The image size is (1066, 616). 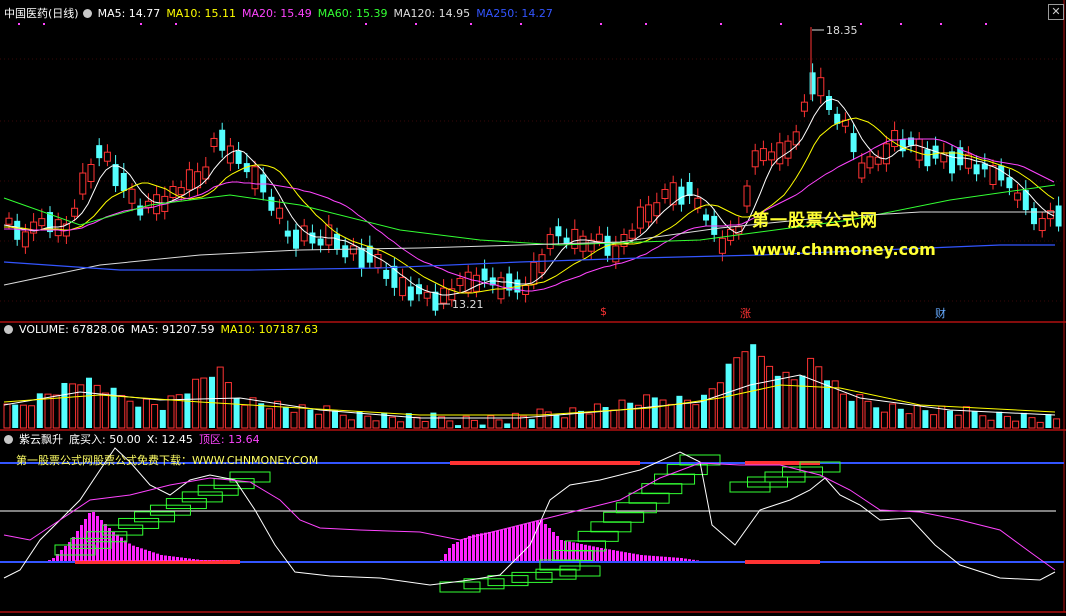 I want to click on ma60-line, so click(x=529, y=215).